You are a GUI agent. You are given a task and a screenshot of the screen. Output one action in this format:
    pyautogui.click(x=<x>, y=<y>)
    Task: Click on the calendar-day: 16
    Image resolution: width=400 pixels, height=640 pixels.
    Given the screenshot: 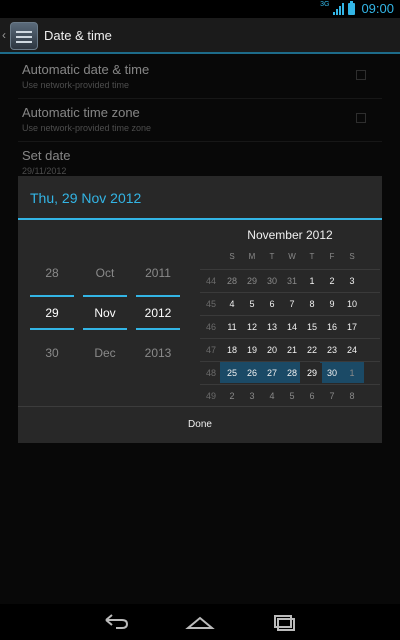 What is the action you would take?
    pyautogui.click(x=332, y=327)
    